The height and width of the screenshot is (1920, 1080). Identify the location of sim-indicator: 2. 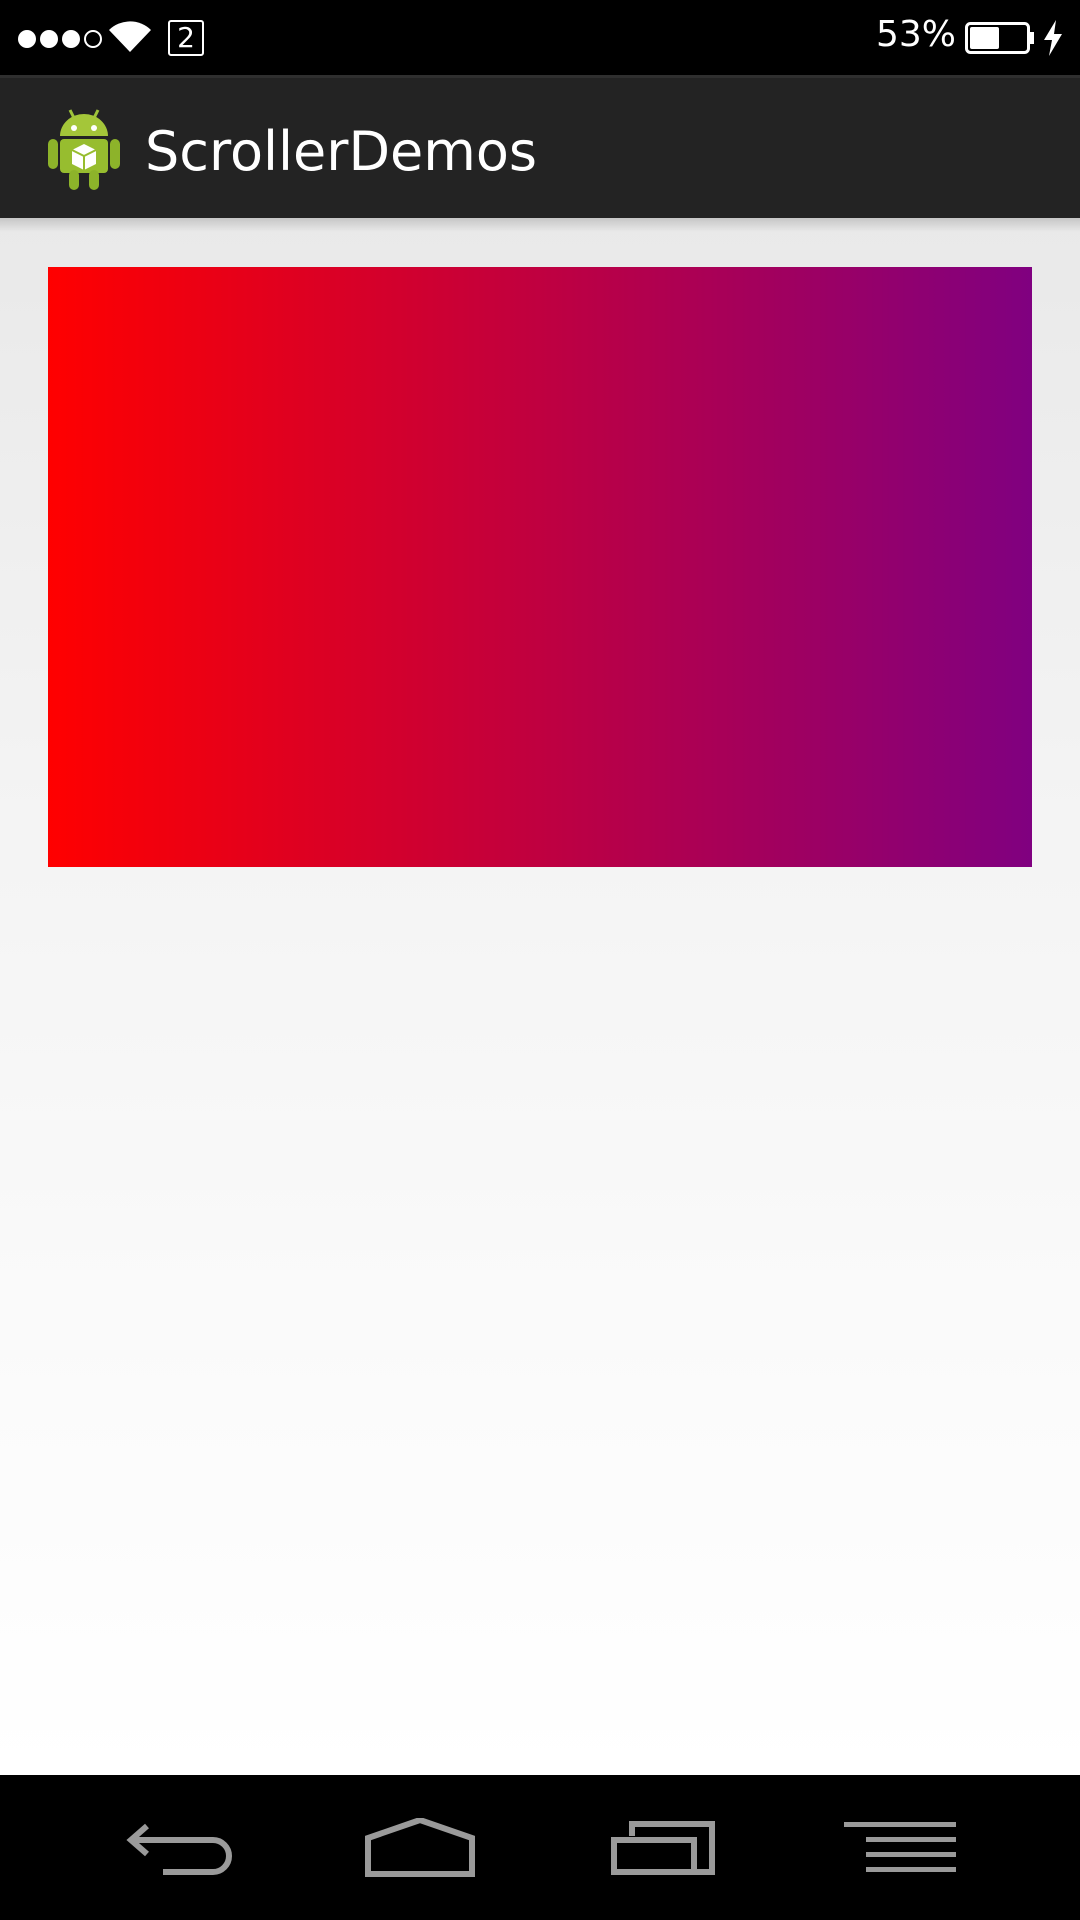
(186, 38).